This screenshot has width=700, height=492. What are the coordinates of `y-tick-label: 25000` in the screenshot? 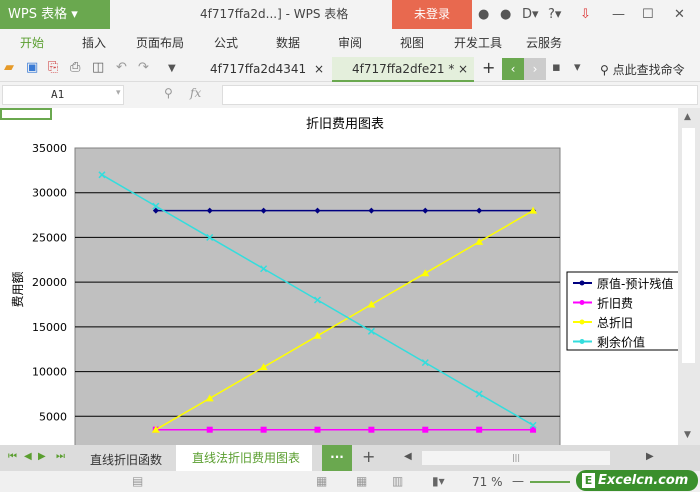 It's located at (49, 237).